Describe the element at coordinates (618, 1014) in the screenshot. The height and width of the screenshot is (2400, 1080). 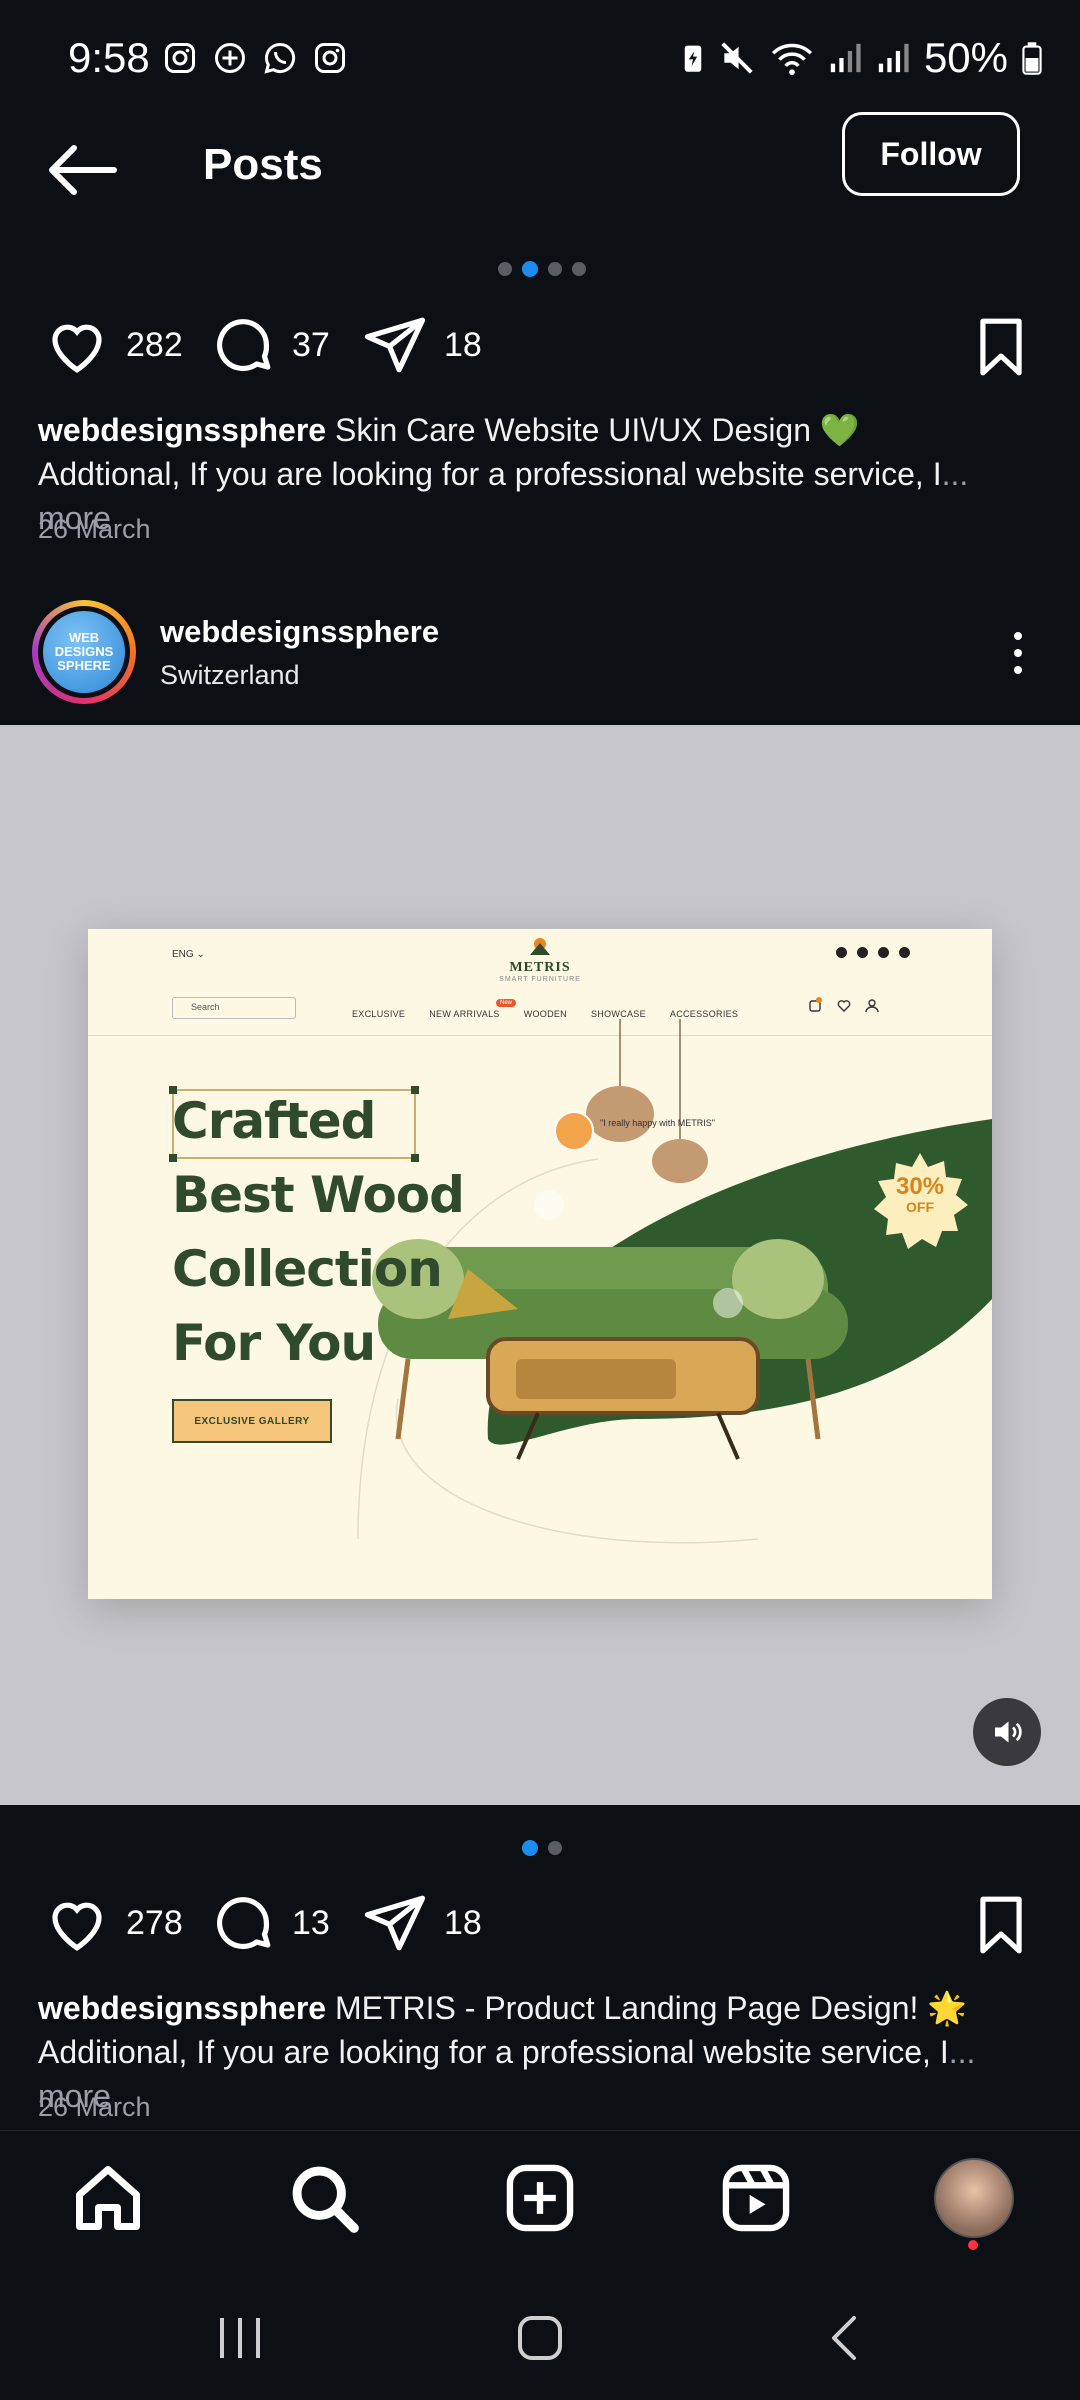
I see `mock-nav-item: SHOWCASE` at that location.